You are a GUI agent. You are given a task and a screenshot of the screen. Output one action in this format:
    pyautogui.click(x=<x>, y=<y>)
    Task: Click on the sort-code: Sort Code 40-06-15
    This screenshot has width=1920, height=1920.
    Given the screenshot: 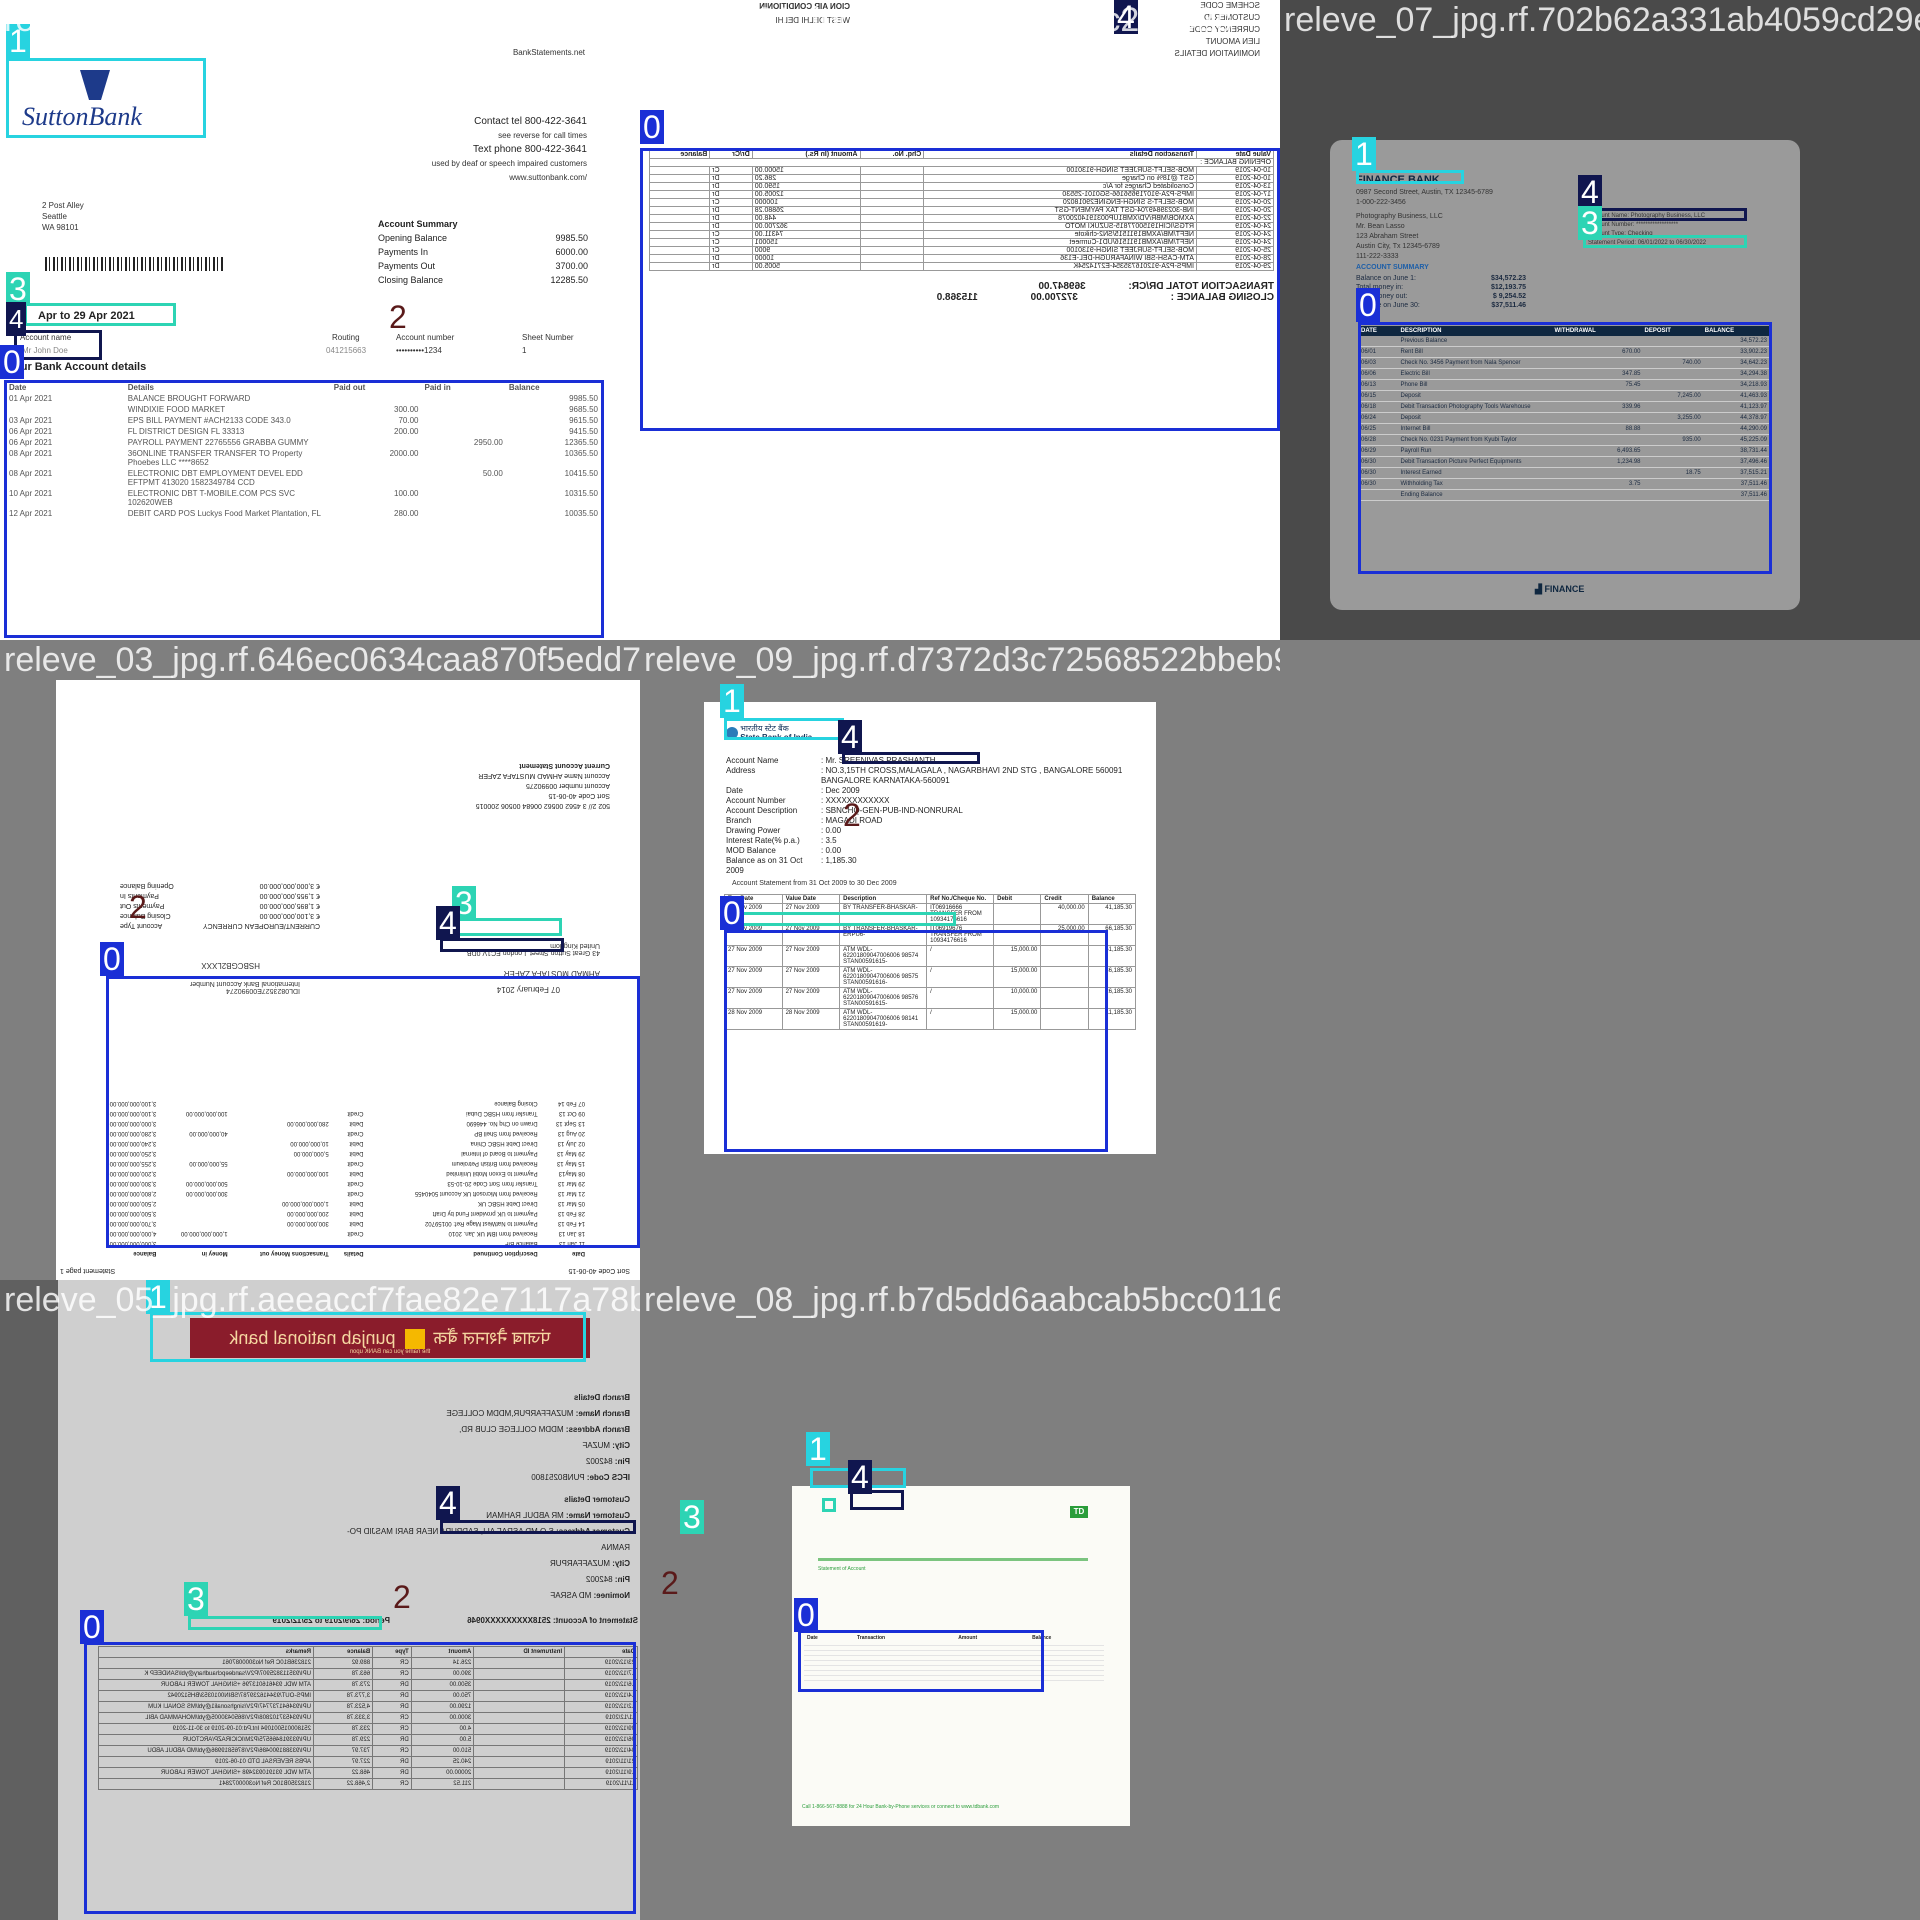 What is the action you would take?
    pyautogui.click(x=599, y=1270)
    